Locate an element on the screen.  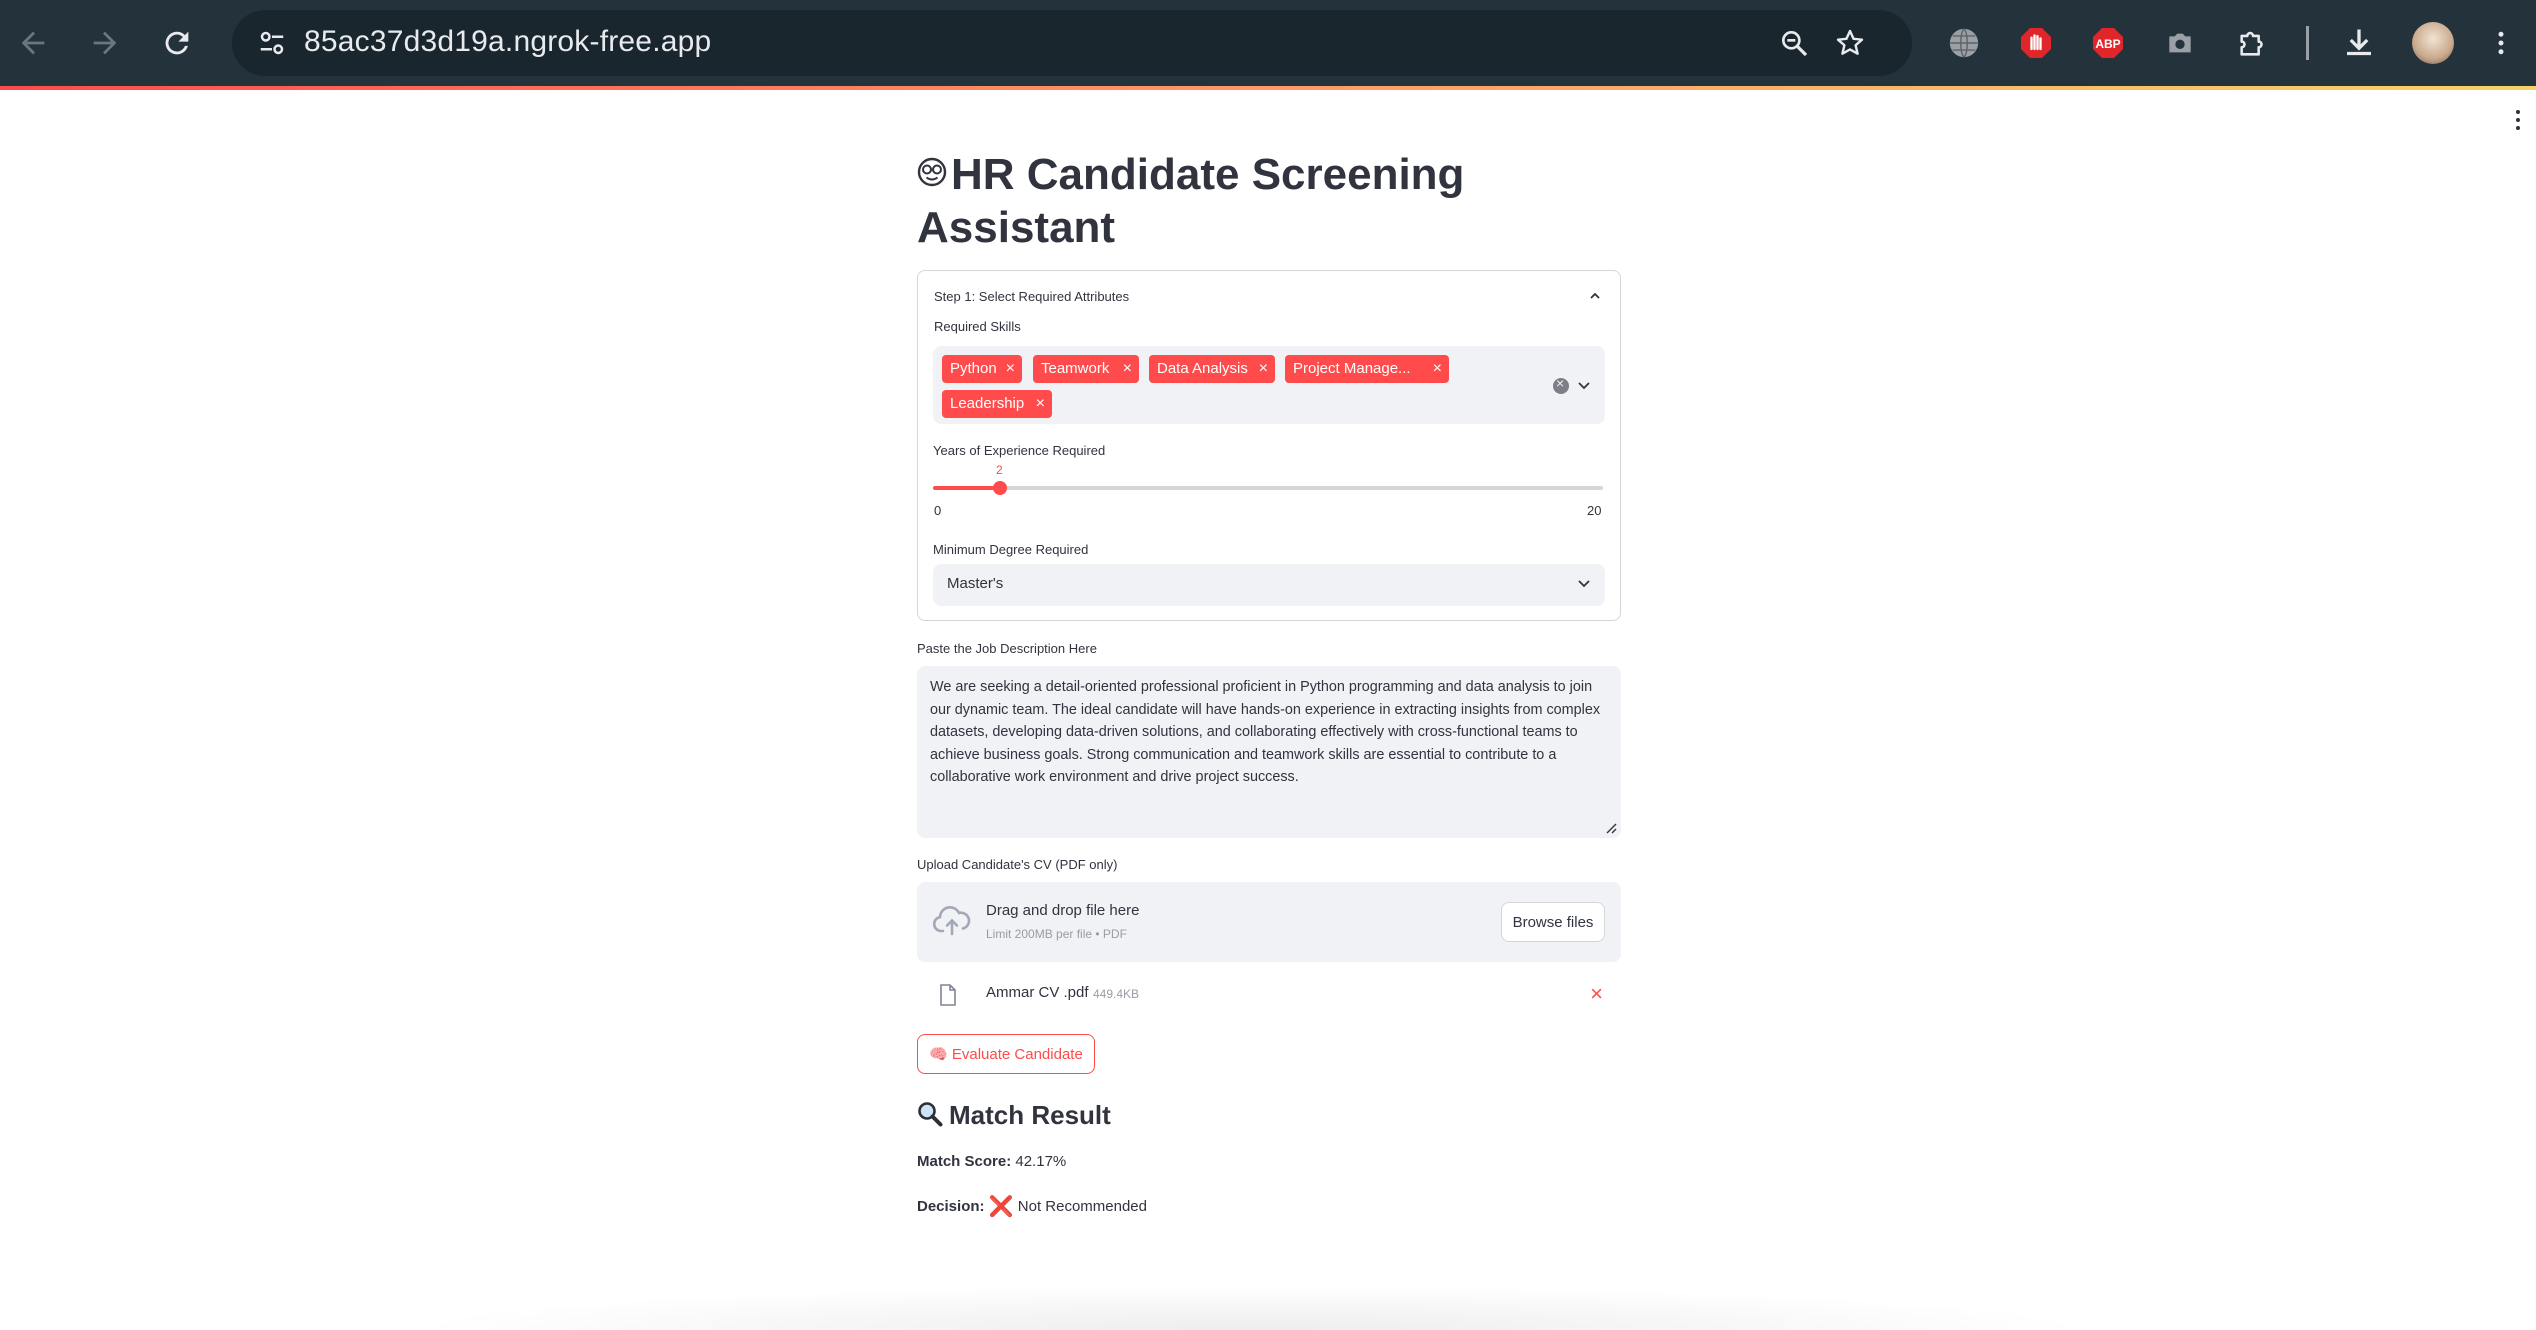
skill-tag: Teamwork × is located at coordinates (1086, 369).